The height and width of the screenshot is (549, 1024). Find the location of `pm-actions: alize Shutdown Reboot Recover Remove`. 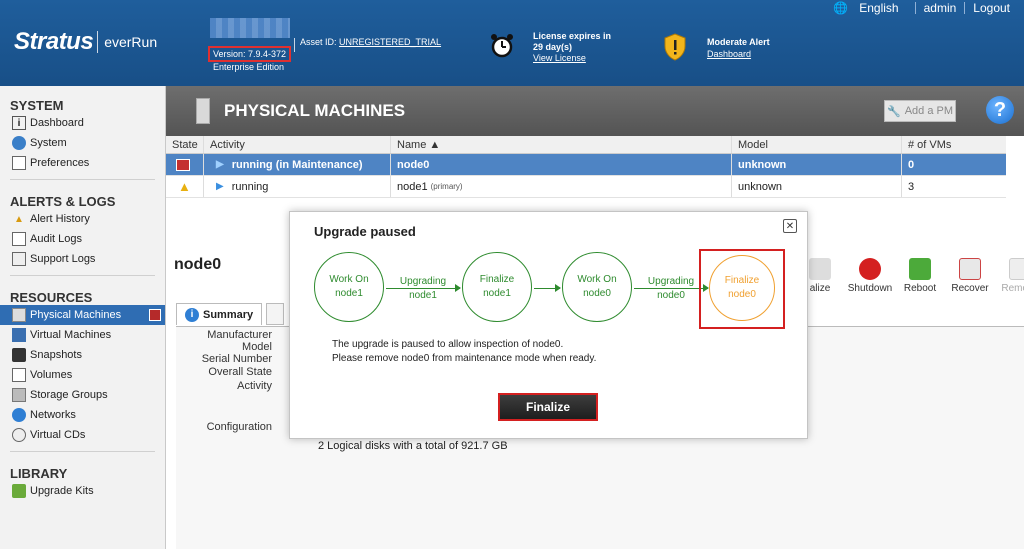

pm-actions: alize Shutdown Reboot Recover Remove is located at coordinates (911, 276).